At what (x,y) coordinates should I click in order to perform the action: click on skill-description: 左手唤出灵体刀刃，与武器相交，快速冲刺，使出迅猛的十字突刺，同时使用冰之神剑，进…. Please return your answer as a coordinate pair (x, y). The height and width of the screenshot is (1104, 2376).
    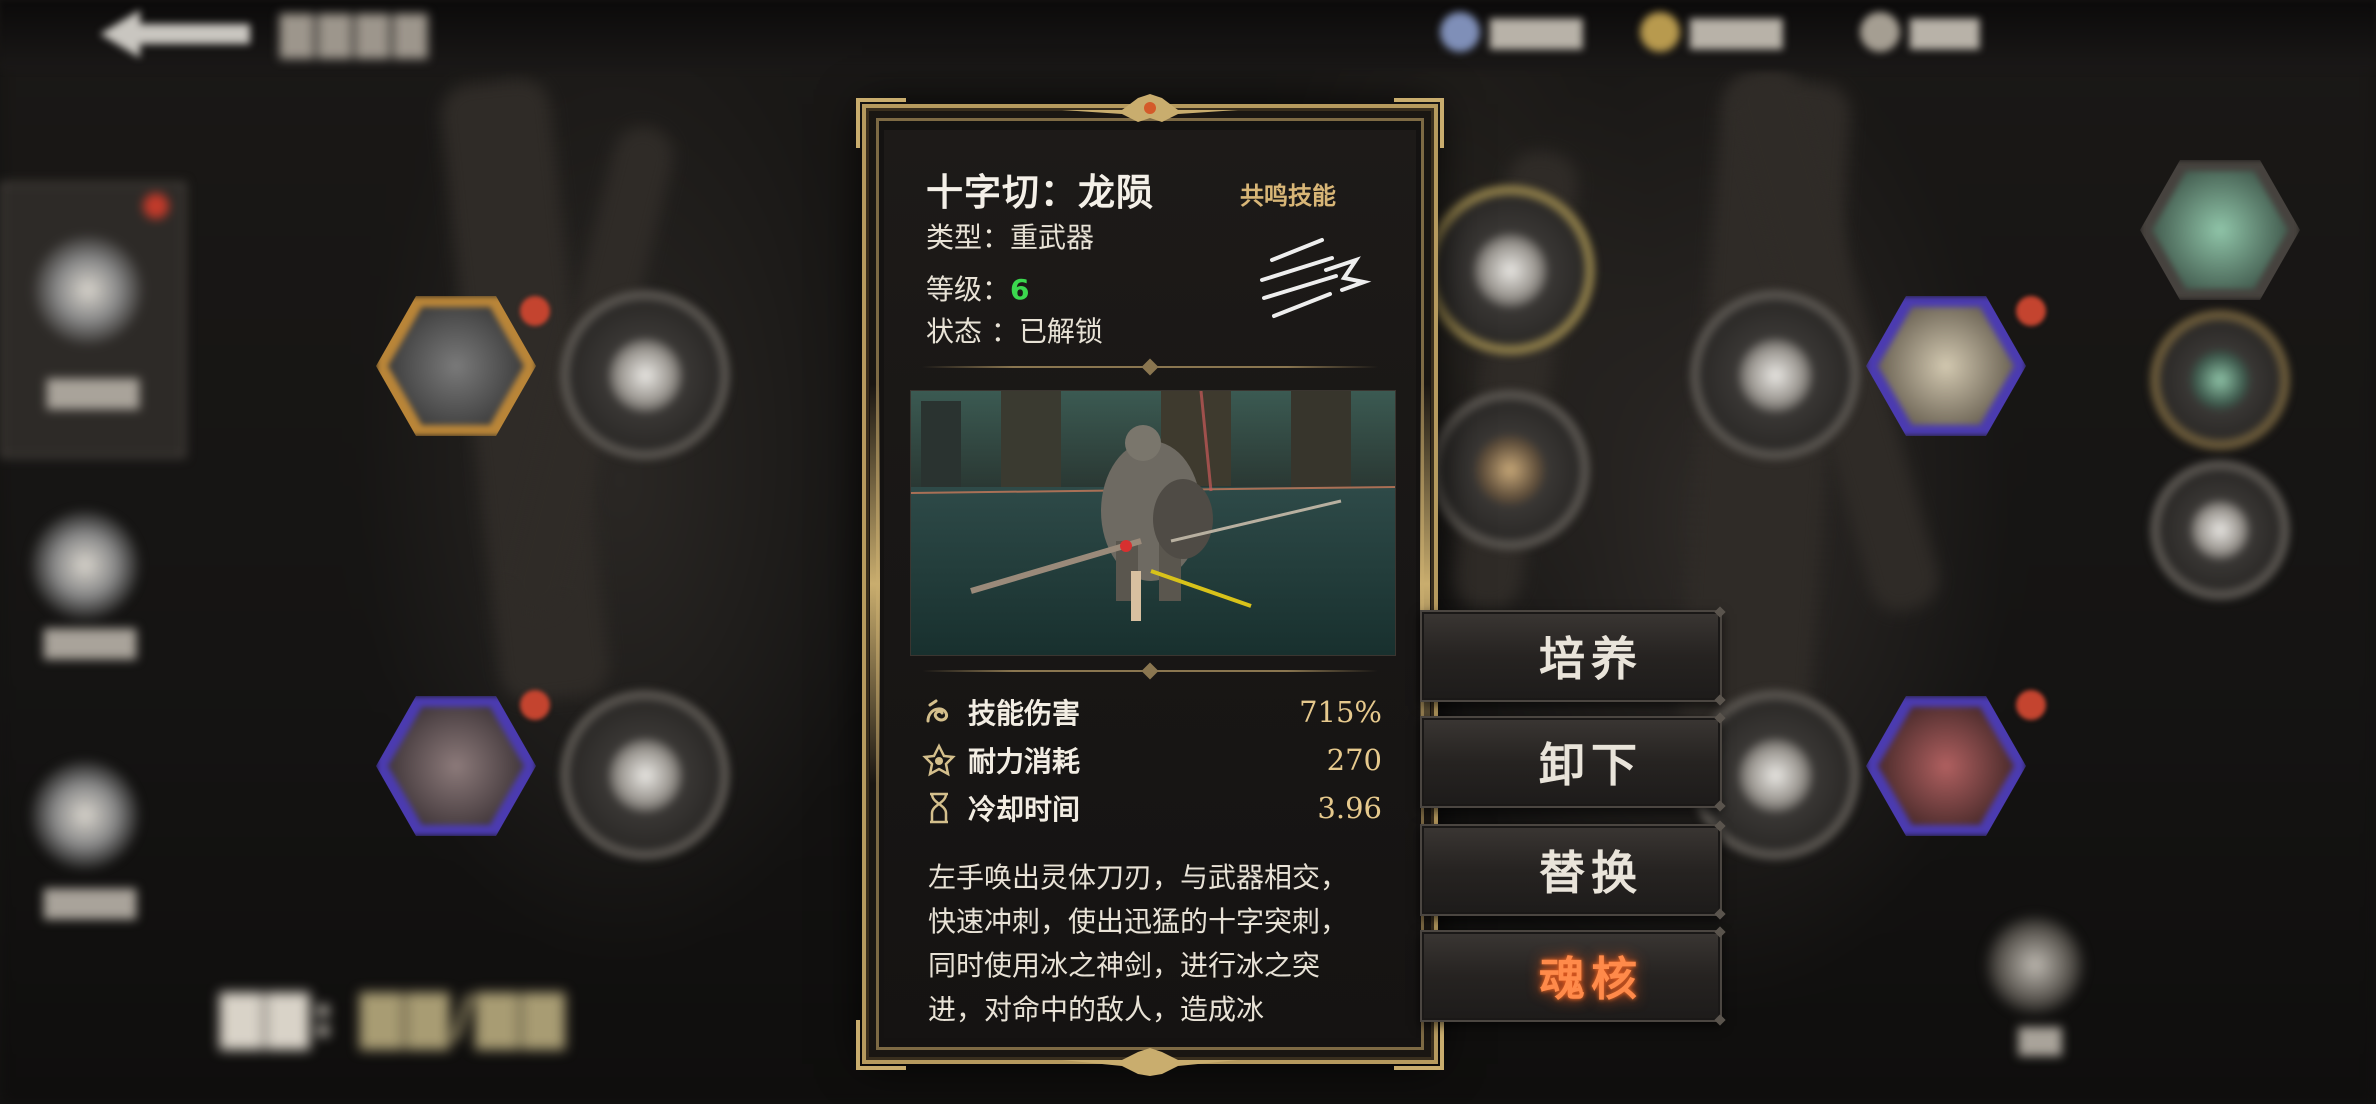
    Looking at the image, I should click on (1138, 943).